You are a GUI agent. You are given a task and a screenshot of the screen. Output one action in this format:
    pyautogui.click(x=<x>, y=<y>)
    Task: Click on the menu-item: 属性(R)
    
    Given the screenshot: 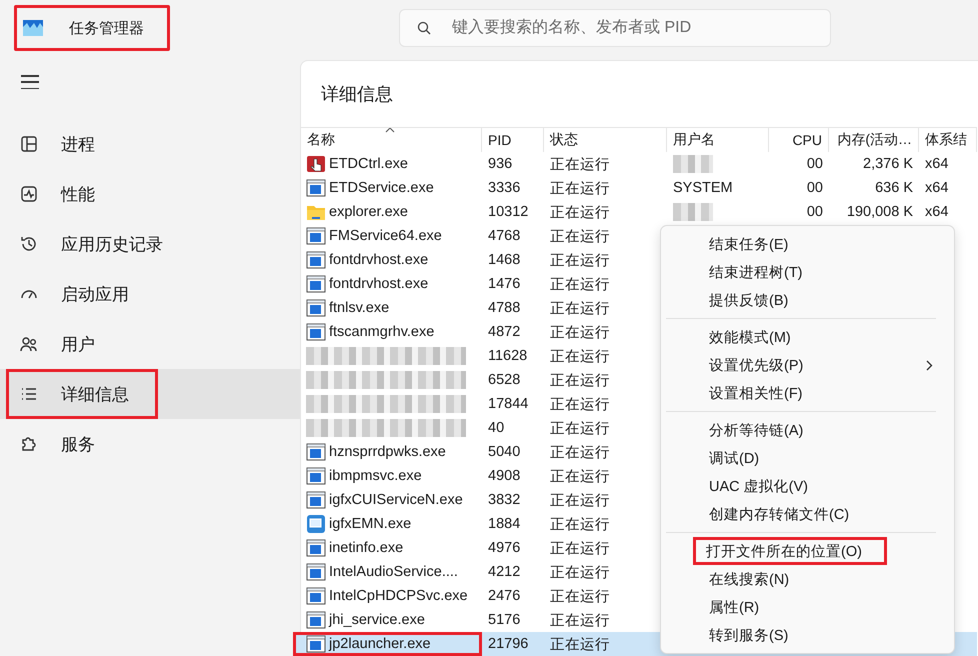 What is the action you would take?
    pyautogui.click(x=807, y=607)
    